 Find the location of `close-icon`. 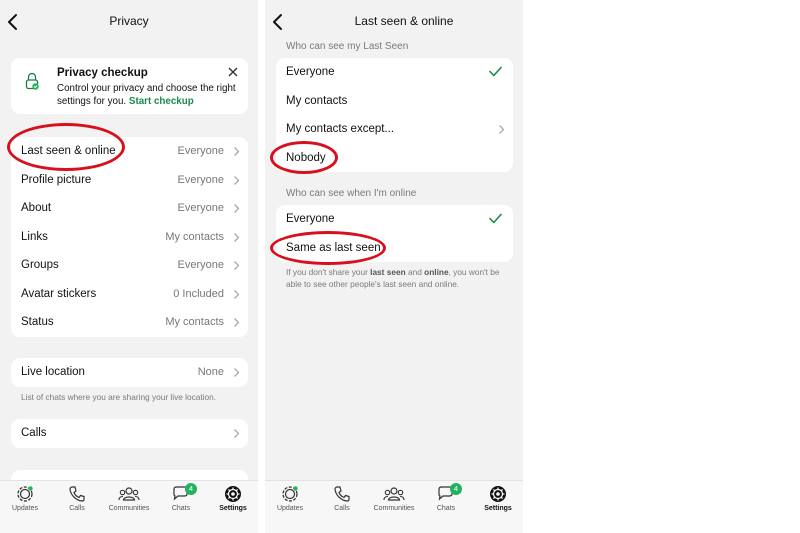

close-icon is located at coordinates (233, 72).